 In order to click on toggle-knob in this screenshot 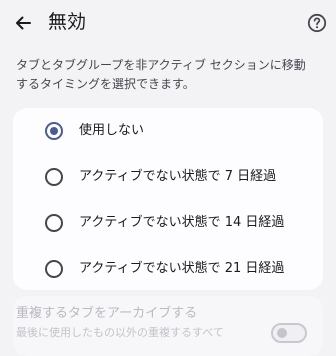, I will do `click(282, 333)`.